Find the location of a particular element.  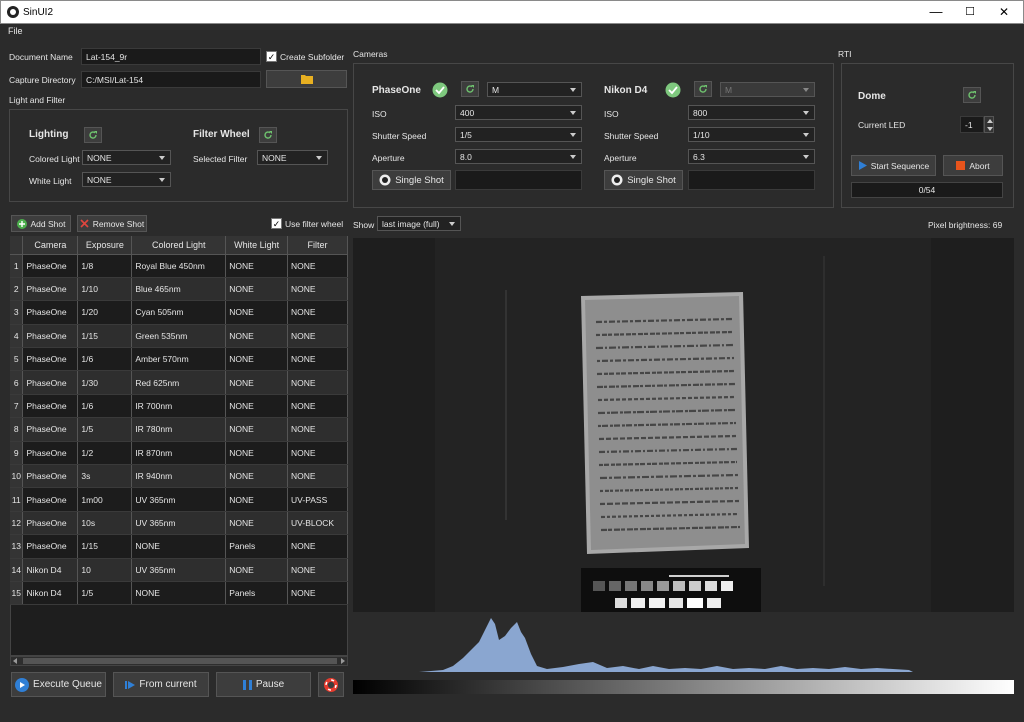

row-index: 1 is located at coordinates (17, 266).